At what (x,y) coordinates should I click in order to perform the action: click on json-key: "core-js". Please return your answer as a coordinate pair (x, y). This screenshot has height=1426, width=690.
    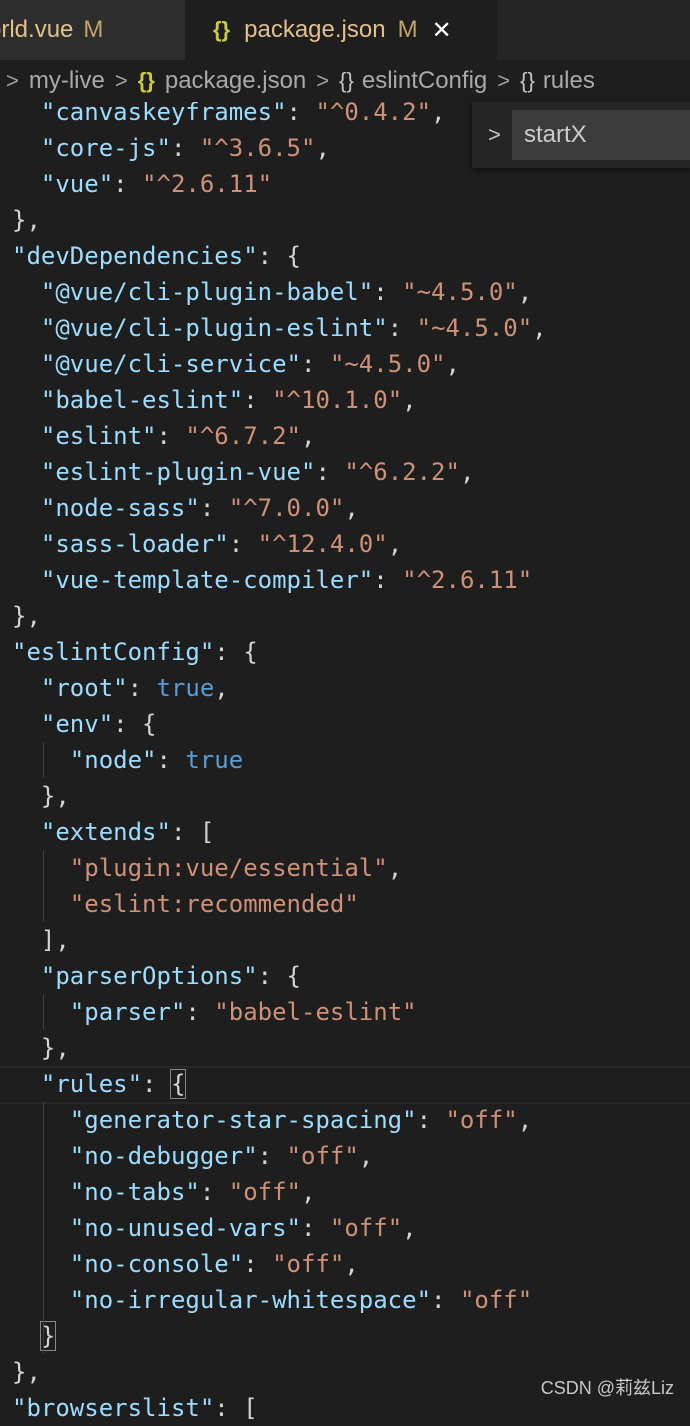
    Looking at the image, I should click on (105, 148).